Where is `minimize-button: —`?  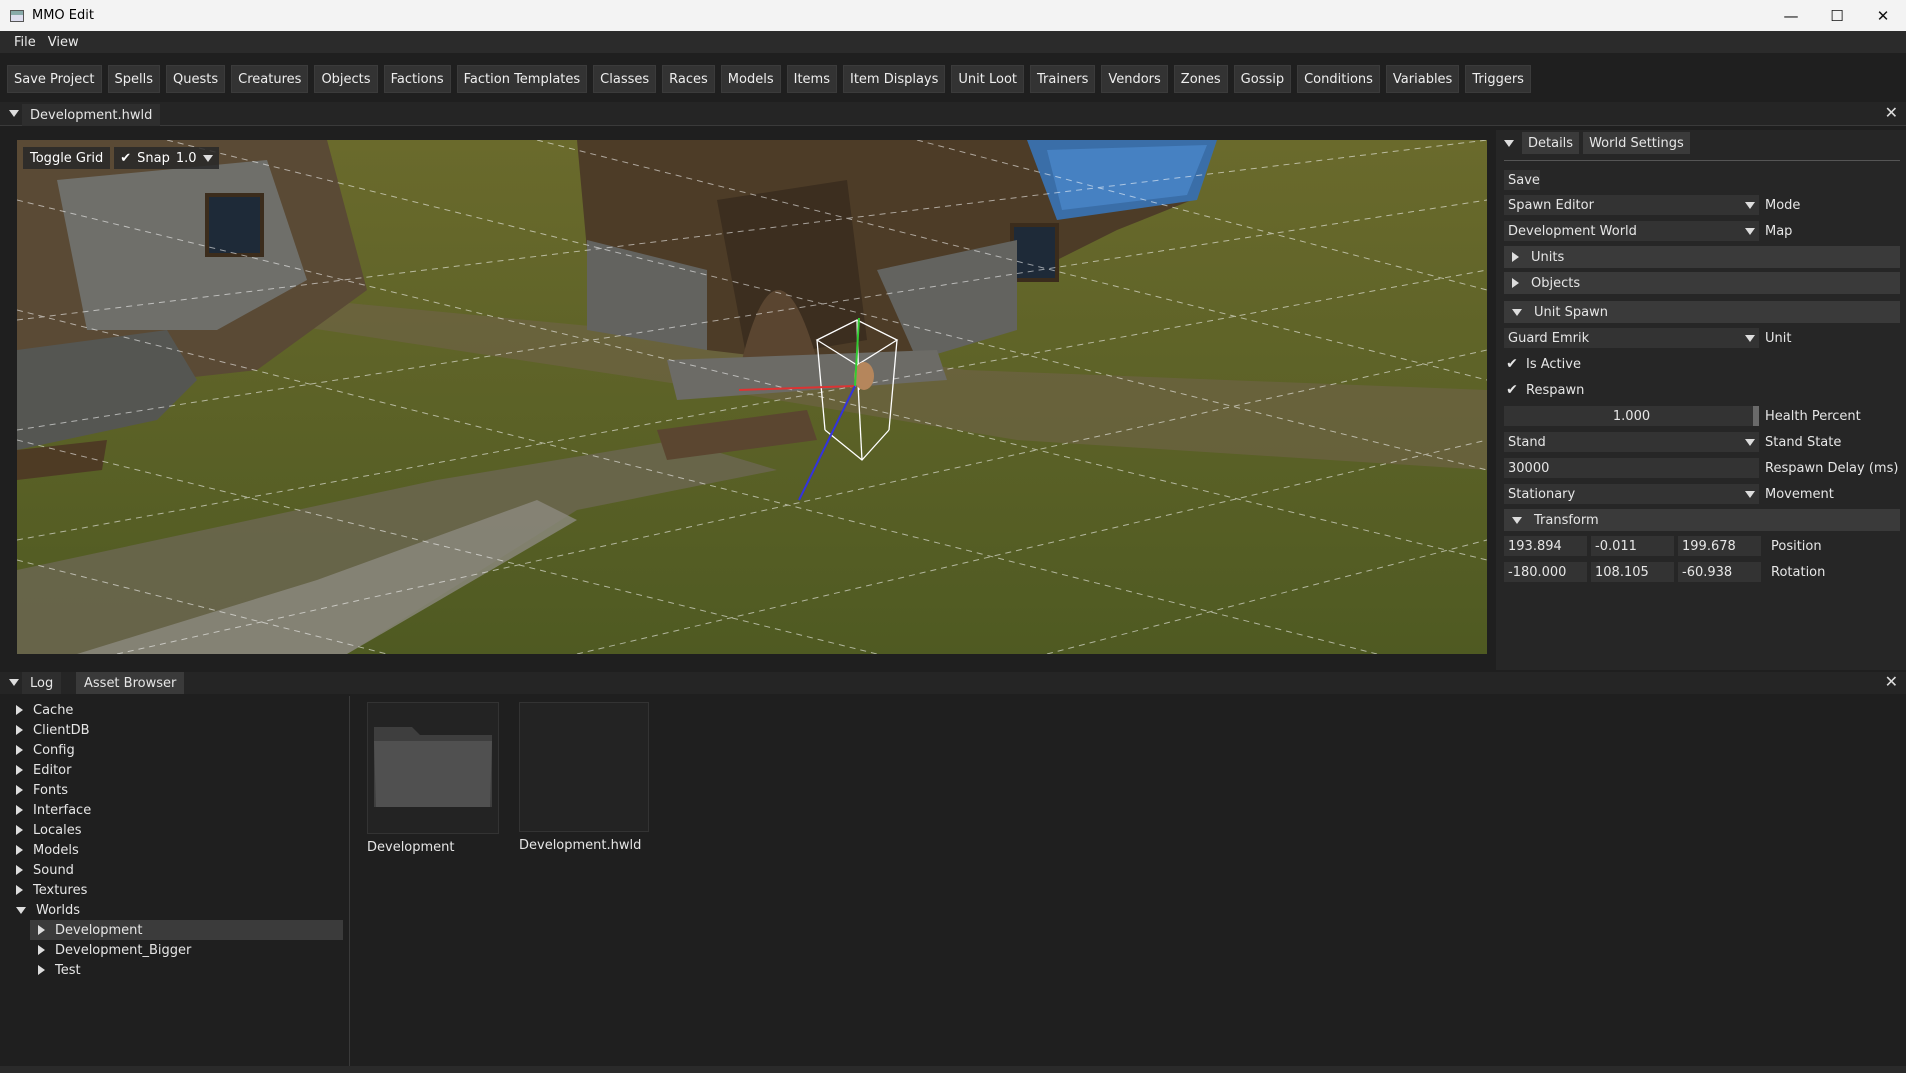
minimize-button: — is located at coordinates (1791, 15).